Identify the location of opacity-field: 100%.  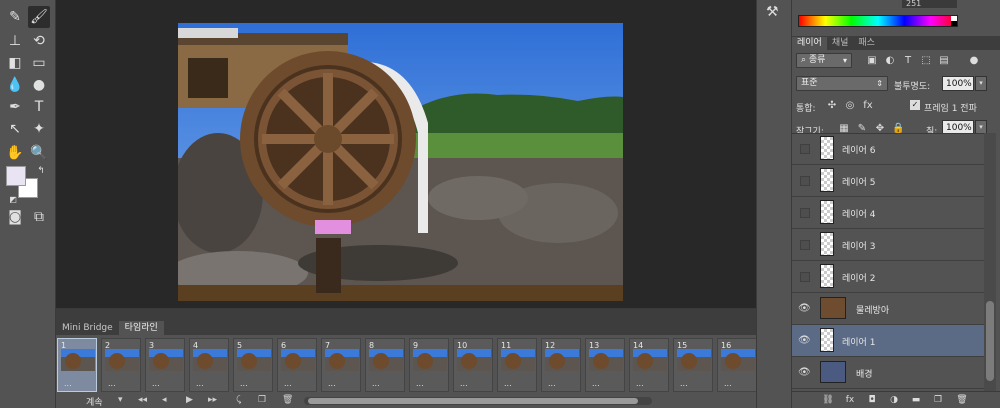
(958, 83).